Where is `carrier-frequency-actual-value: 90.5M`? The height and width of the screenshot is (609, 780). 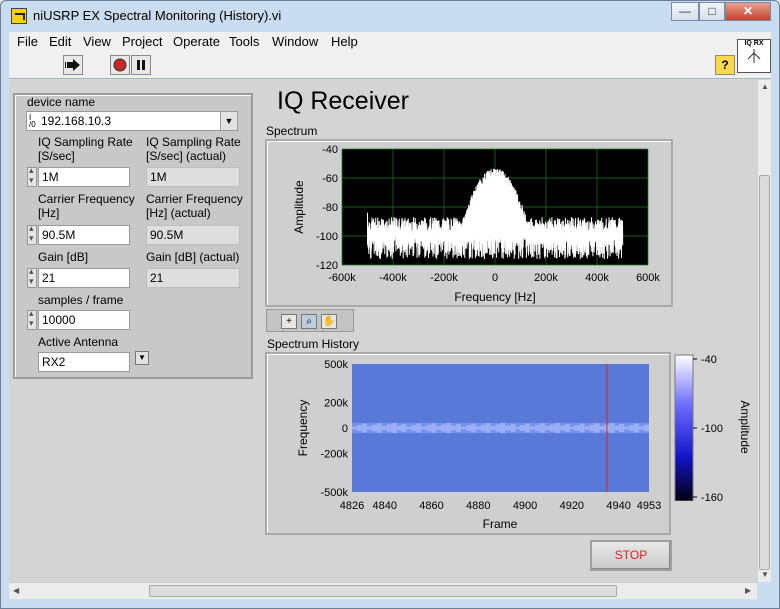 carrier-frequency-actual-value: 90.5M is located at coordinates (193, 235).